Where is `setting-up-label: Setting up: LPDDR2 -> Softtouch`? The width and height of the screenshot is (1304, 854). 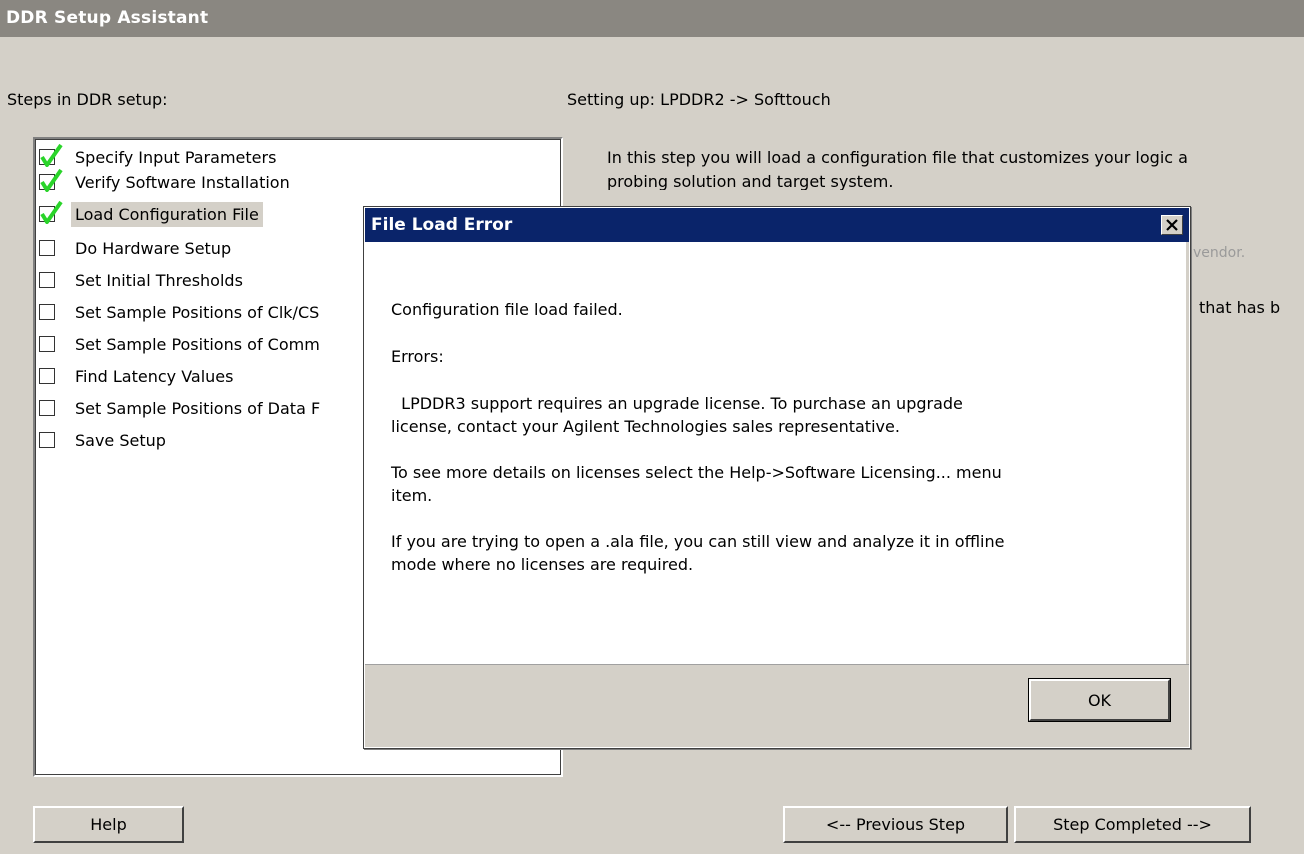
setting-up-label: Setting up: LPDDR2 -> Softtouch is located at coordinates (699, 99).